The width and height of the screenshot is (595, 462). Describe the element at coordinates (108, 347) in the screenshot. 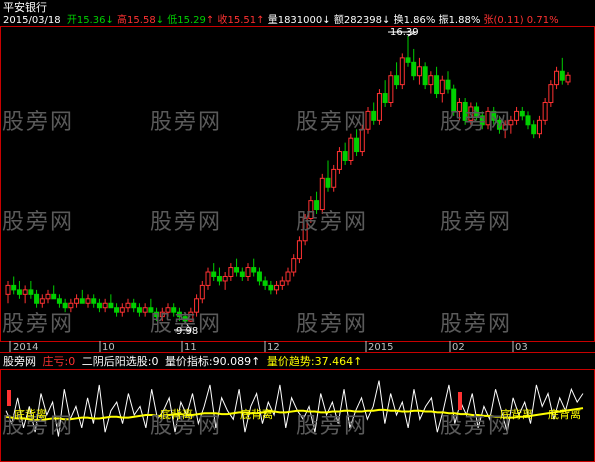

I see `xaxis-label-10: 10` at that location.